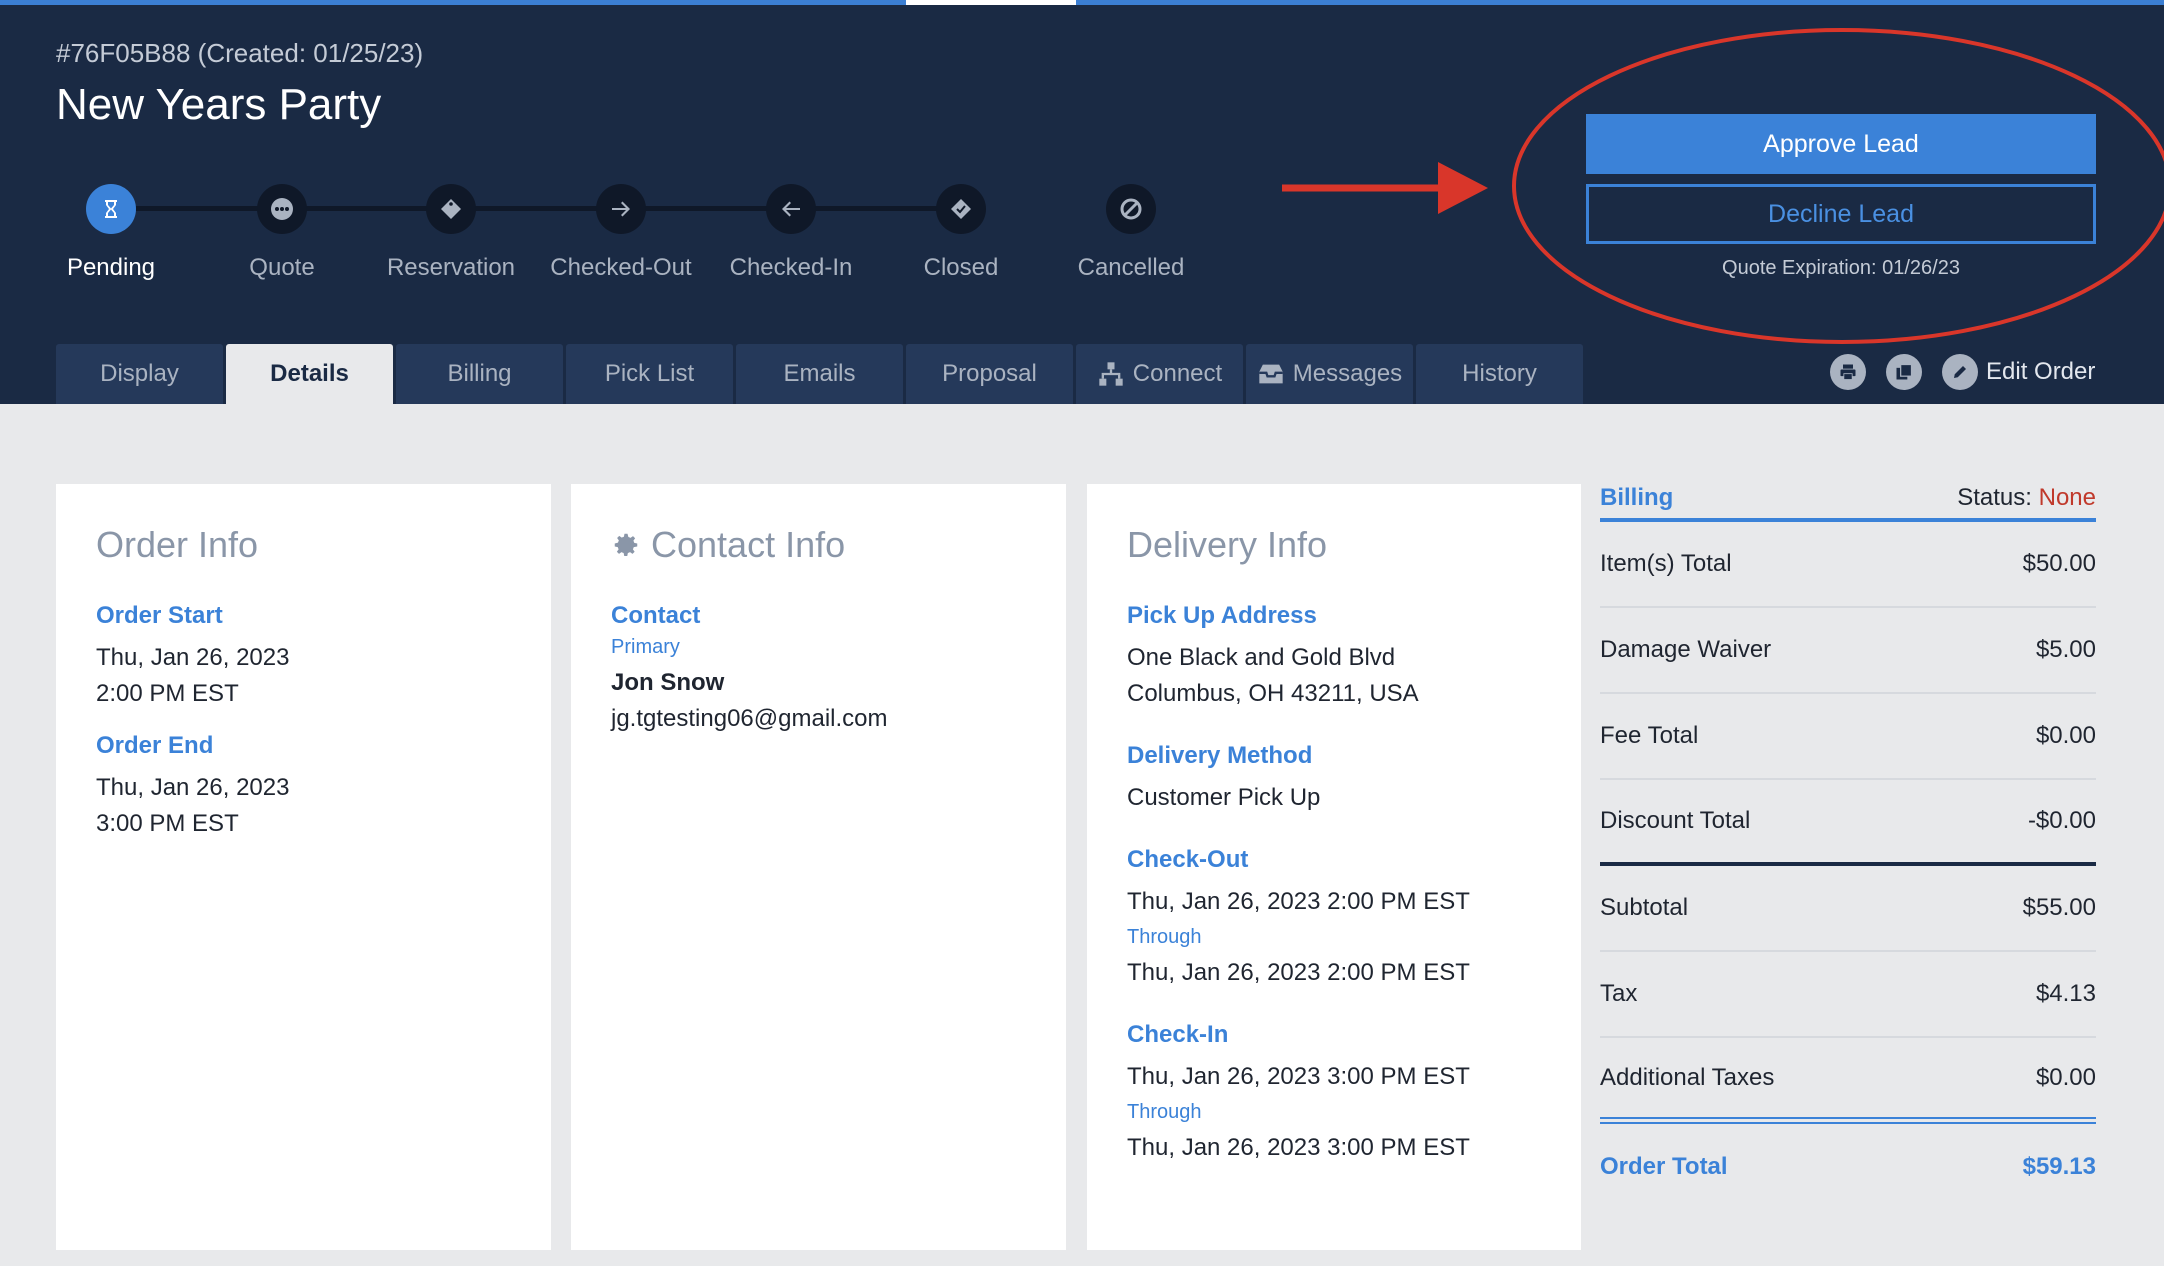  What do you see at coordinates (1329, 374) in the screenshot?
I see `tab-messages: Messages` at bounding box center [1329, 374].